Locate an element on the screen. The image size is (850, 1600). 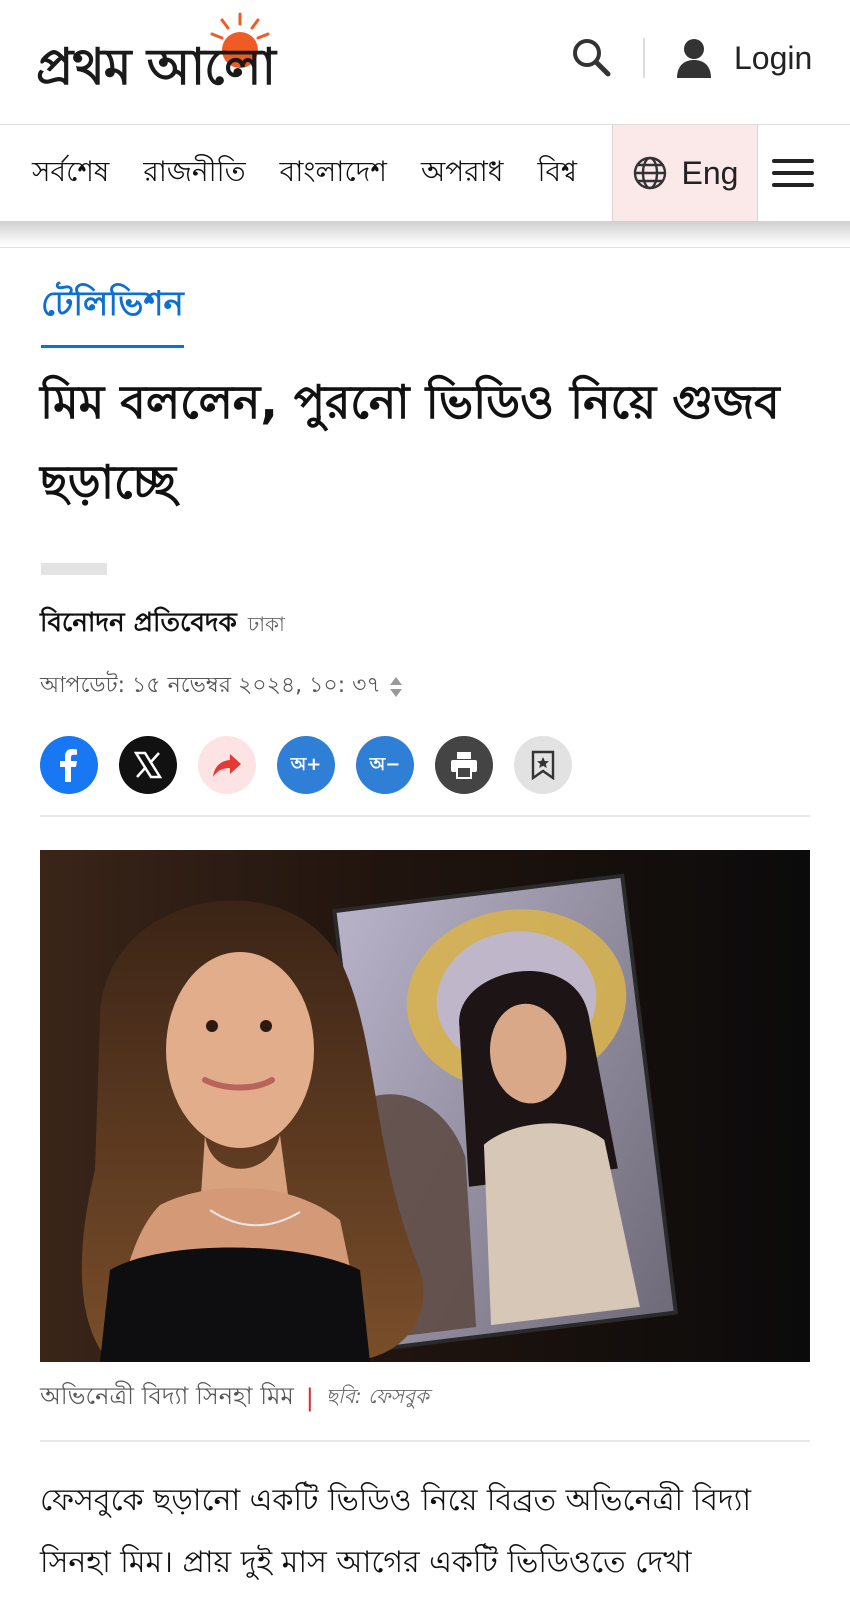
share-button is located at coordinates (227, 765).